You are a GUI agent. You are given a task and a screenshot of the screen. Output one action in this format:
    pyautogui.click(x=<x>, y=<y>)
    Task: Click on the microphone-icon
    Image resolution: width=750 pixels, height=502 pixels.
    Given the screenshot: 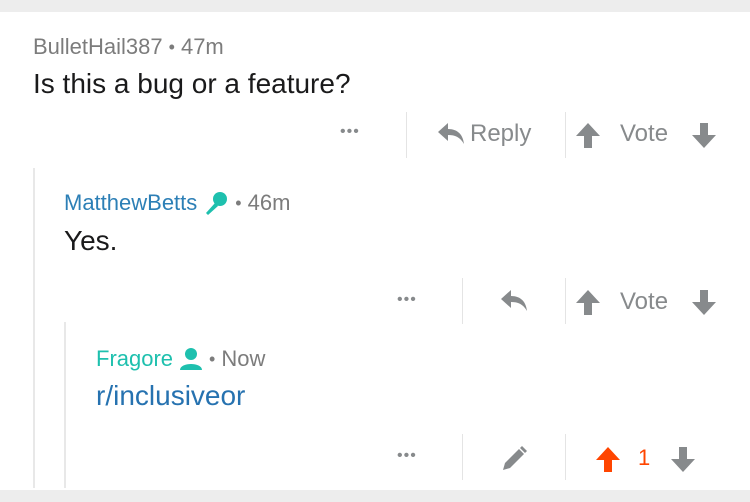 What is the action you would take?
    pyautogui.click(x=216, y=203)
    